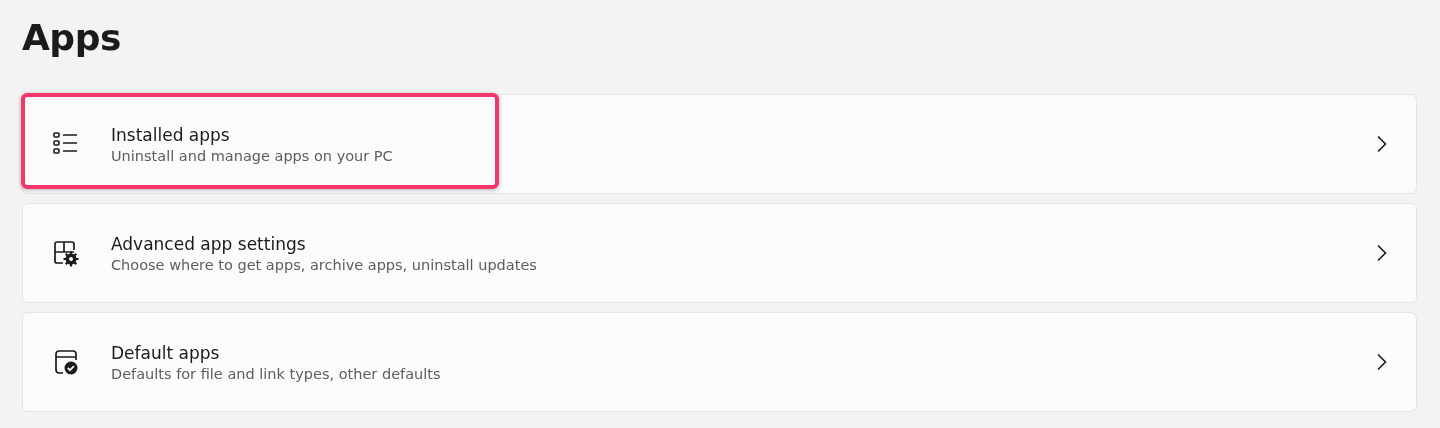 The height and width of the screenshot is (428, 1440). I want to click on item-title: Installed apps, so click(171, 134).